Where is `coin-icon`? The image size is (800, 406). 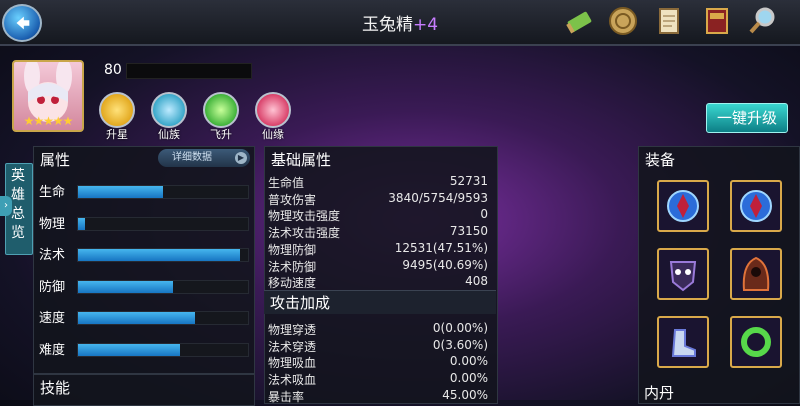
coin-icon is located at coordinates (623, 21).